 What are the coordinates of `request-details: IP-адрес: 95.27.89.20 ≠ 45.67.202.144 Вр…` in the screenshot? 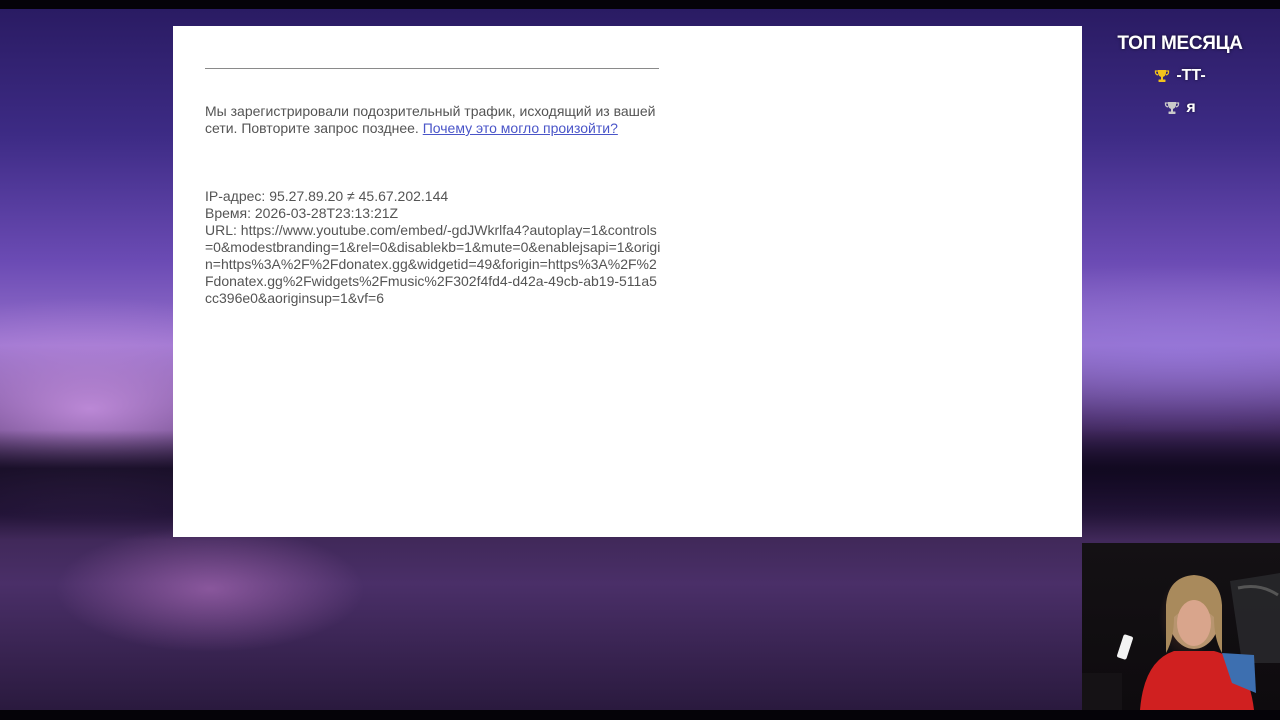 It's located at (433, 247).